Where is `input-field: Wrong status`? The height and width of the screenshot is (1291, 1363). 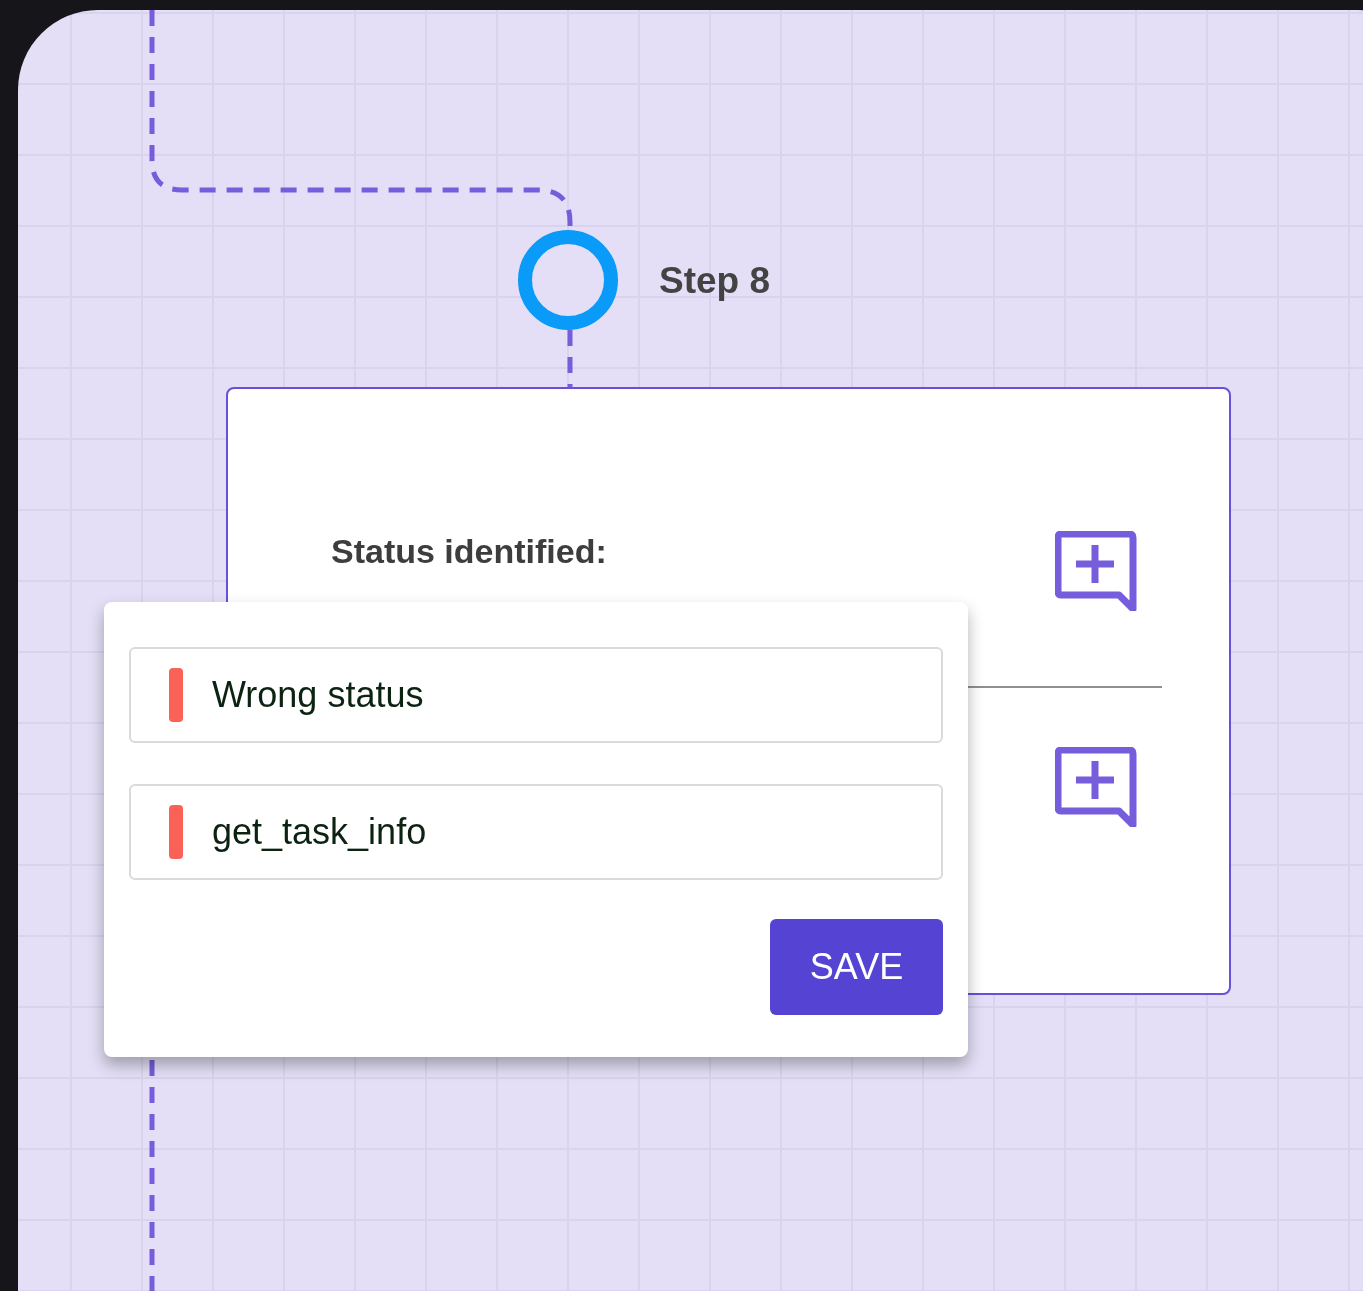
input-field: Wrong status is located at coordinates (536, 695).